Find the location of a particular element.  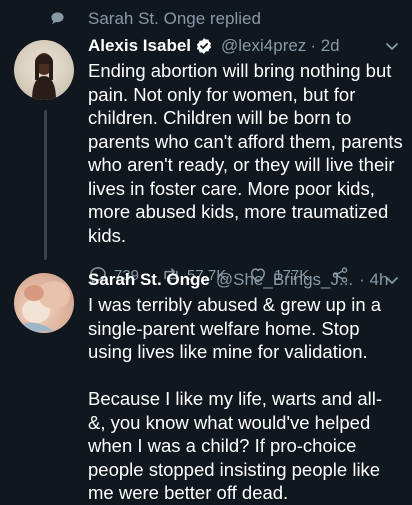

verified-badge-icon is located at coordinates (204, 46).